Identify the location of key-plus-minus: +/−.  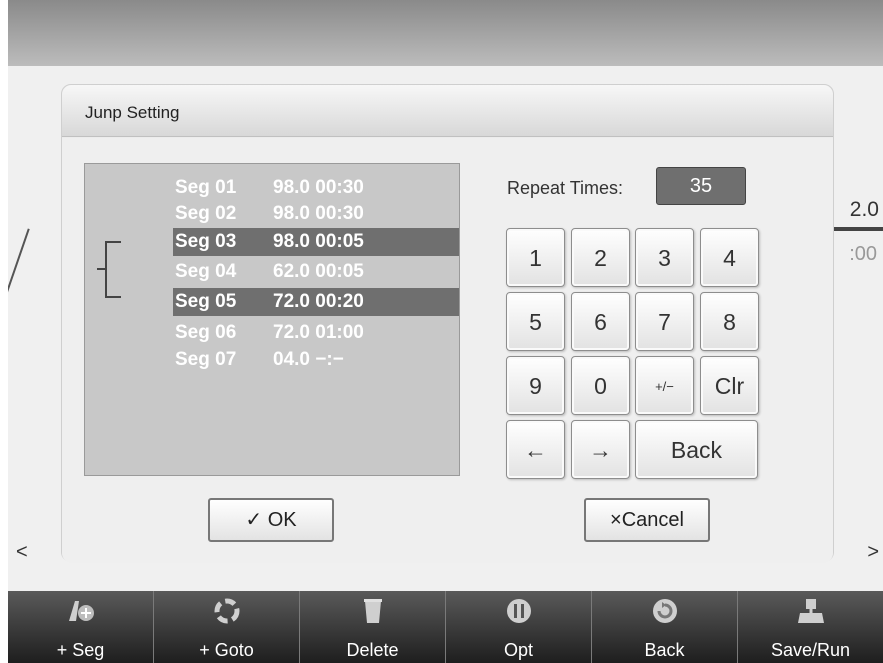
(664, 385).